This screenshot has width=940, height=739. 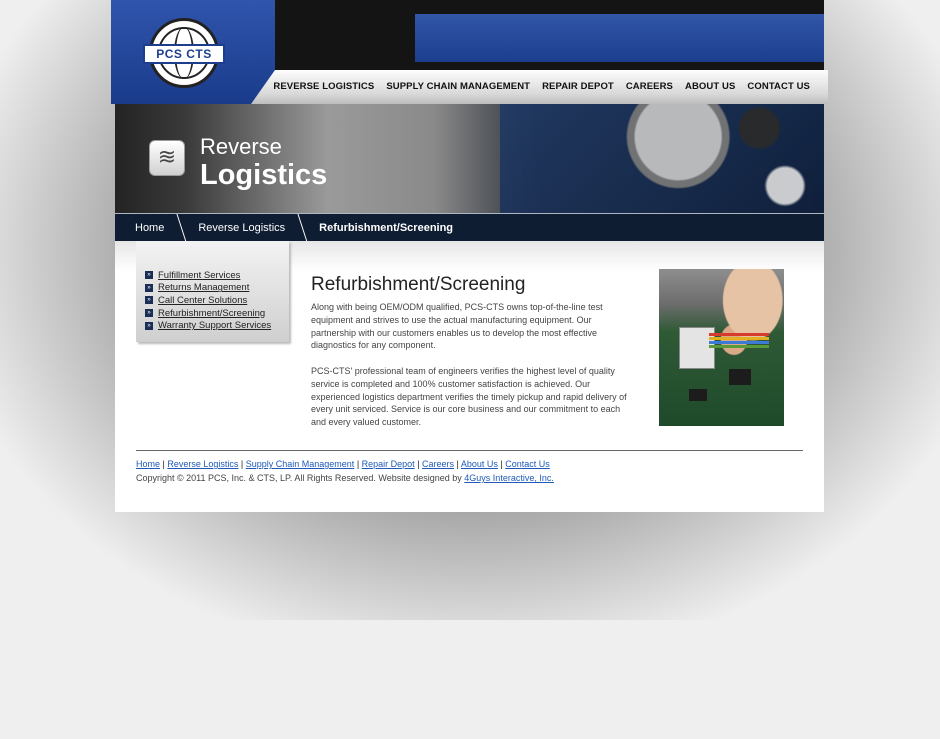 What do you see at coordinates (710, 86) in the screenshot?
I see `nav-item-about-us: ABOUT US` at bounding box center [710, 86].